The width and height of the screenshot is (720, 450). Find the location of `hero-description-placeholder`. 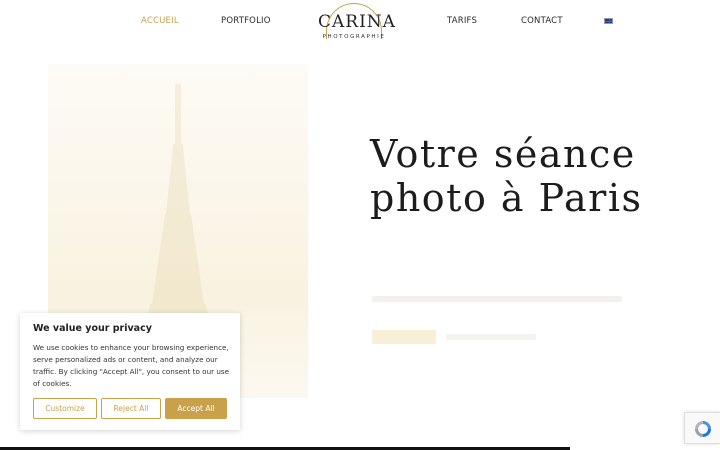

hero-description-placeholder is located at coordinates (497, 299).